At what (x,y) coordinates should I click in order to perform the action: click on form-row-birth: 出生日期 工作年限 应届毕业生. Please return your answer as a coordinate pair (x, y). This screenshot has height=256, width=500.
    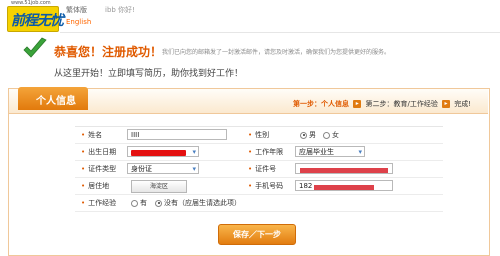
    Looking at the image, I should click on (259, 152).